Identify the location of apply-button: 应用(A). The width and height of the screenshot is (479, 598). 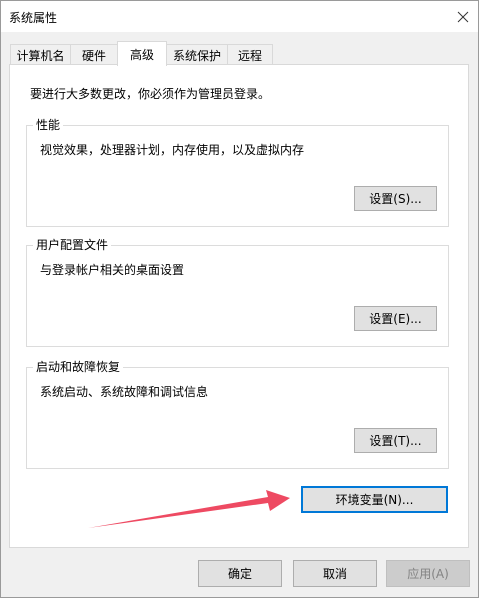
(428, 573).